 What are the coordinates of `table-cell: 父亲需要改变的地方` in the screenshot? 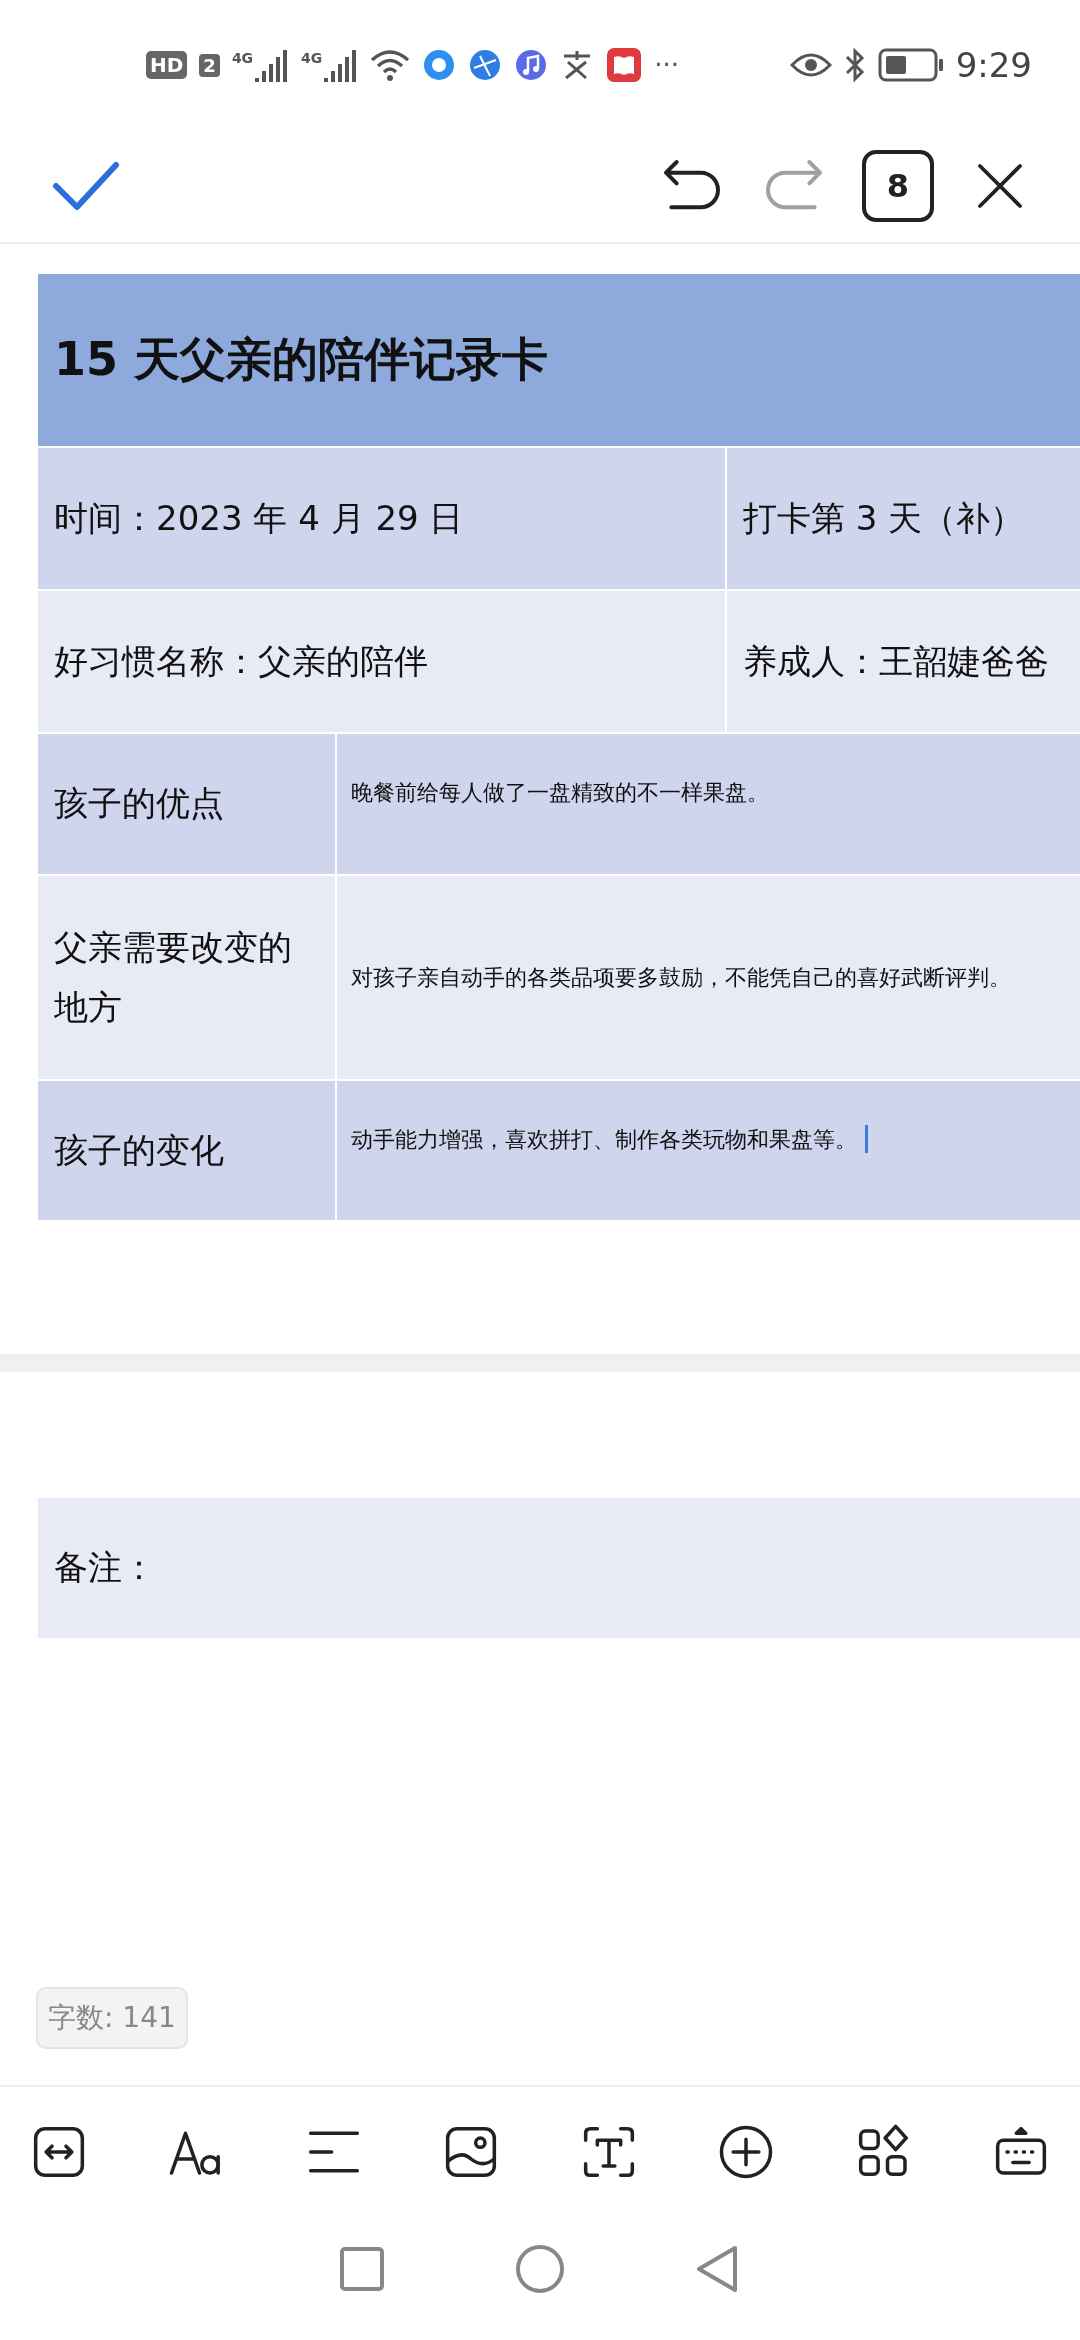 It's located at (187, 977).